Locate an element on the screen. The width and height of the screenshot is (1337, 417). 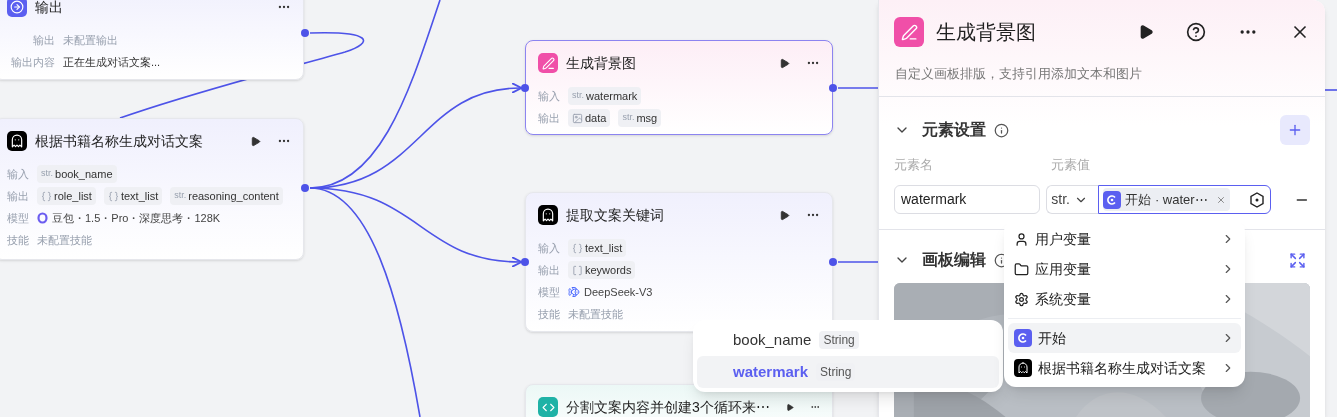
row-value: 未配置输出 is located at coordinates (90, 40).